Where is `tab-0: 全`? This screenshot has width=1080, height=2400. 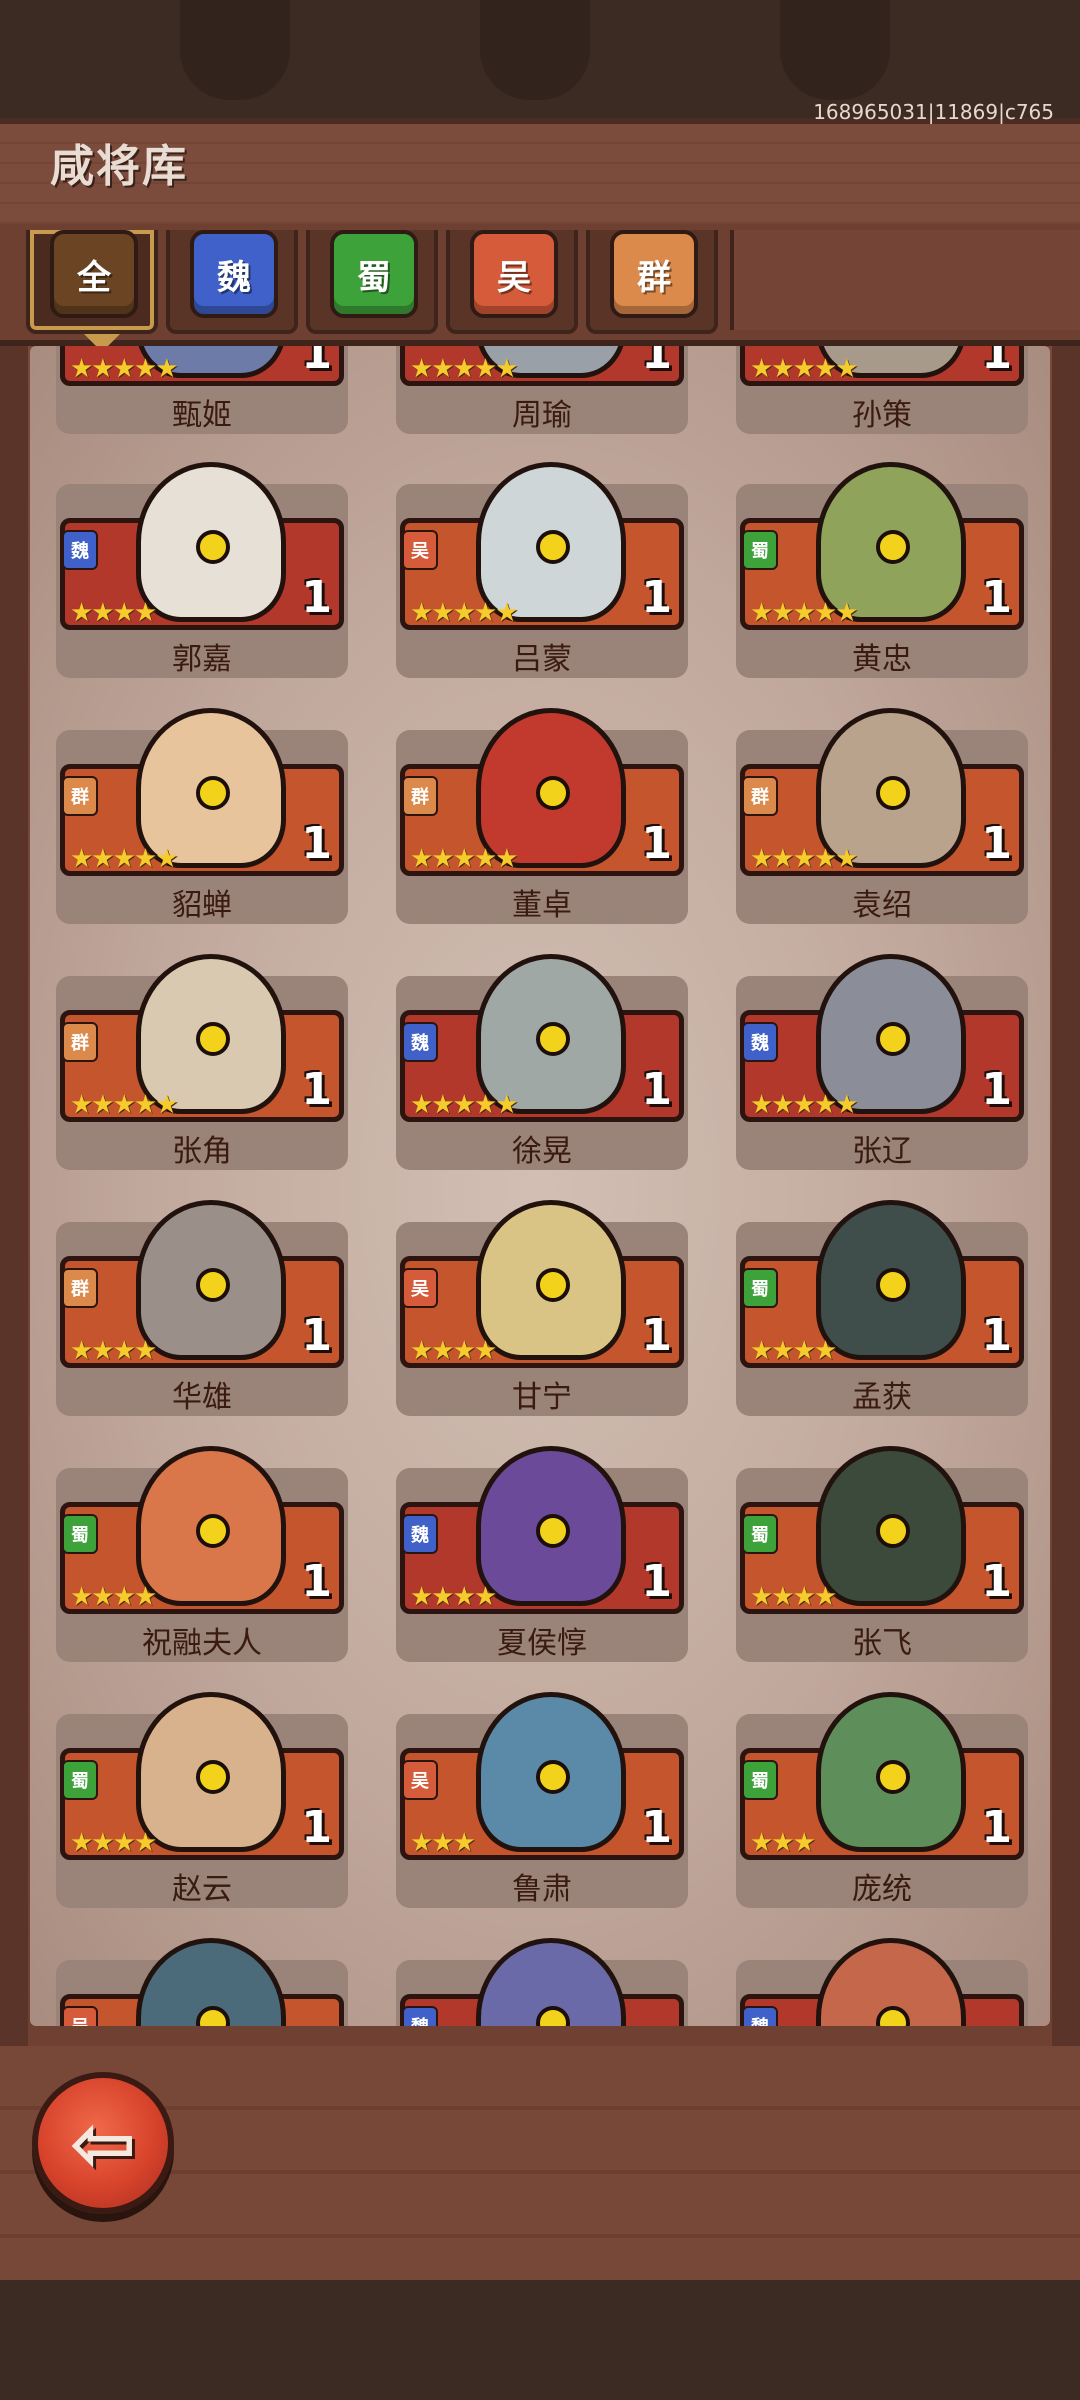 tab-0: 全 is located at coordinates (94, 274).